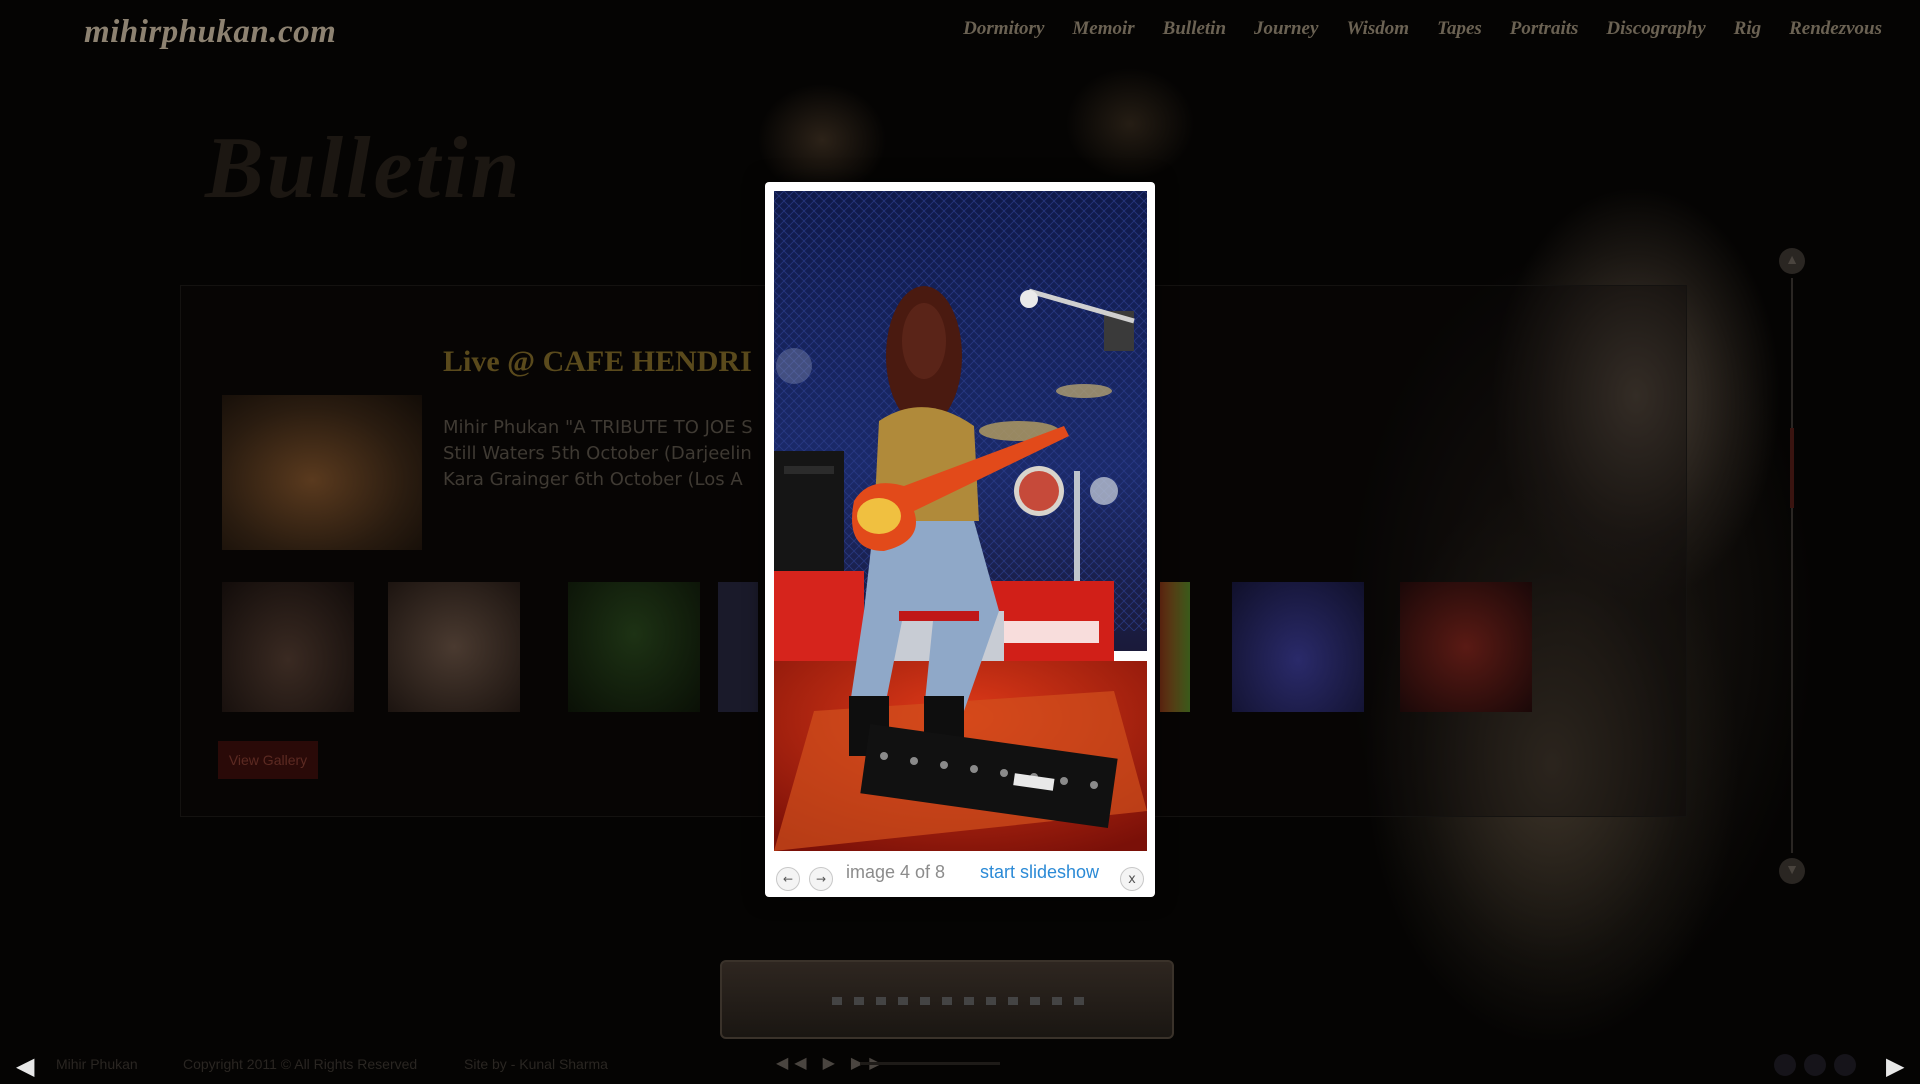 The width and height of the screenshot is (1920, 1084). Describe the element at coordinates (1845, 1065) in the screenshot. I see `youtube-icon` at that location.